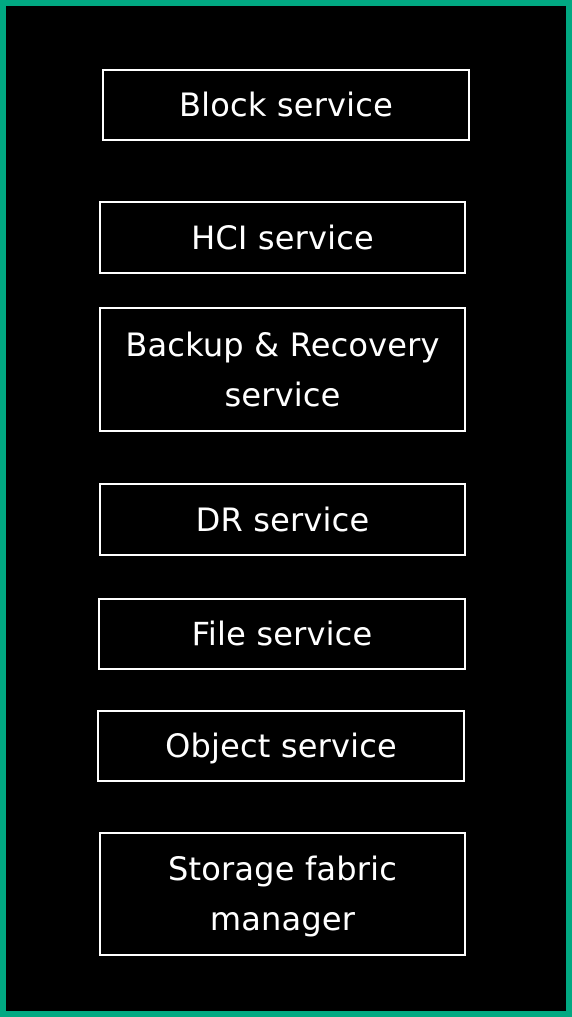  I want to click on hci-service-box: HCI service, so click(282, 237).